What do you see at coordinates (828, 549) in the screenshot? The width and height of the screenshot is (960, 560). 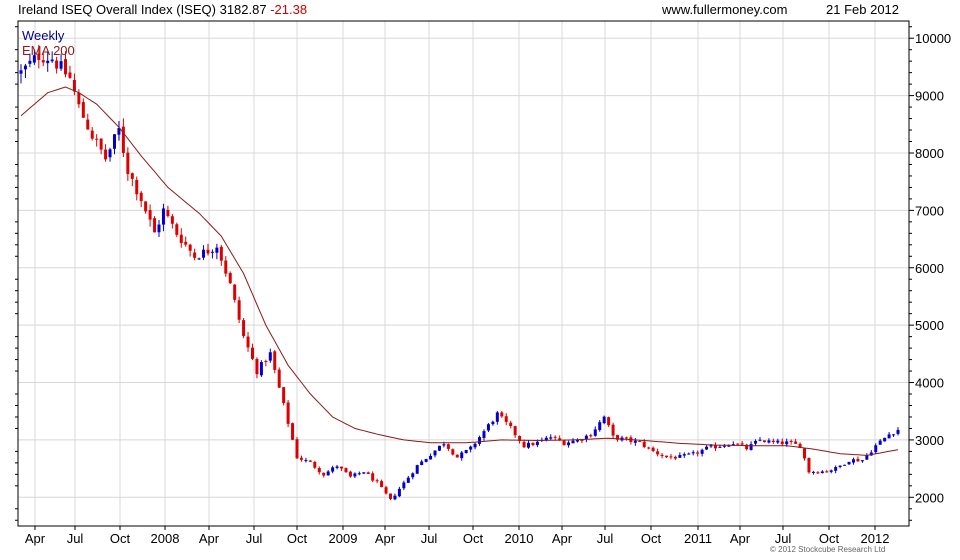 I see `copyright-notice: © 2012 Stockcube Research Ltd` at bounding box center [828, 549].